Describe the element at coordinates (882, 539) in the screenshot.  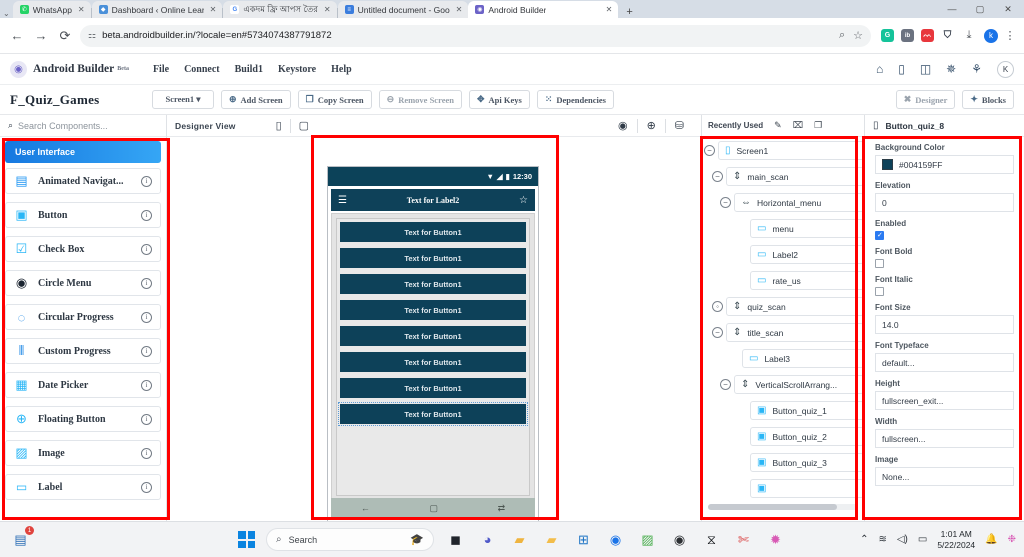
I see `wifi-icon: ≋` at that location.